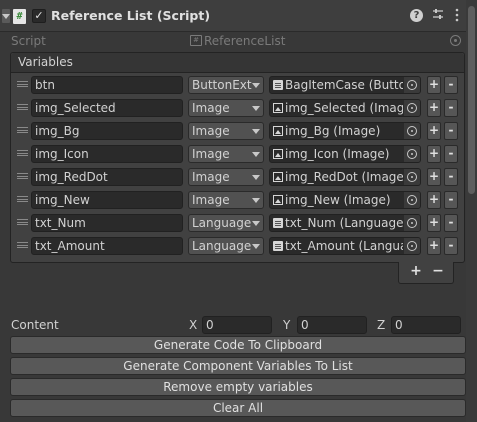  I want to click on variable-row: img_RedDot Image img_RedDot (Image) + -, so click(237, 177).